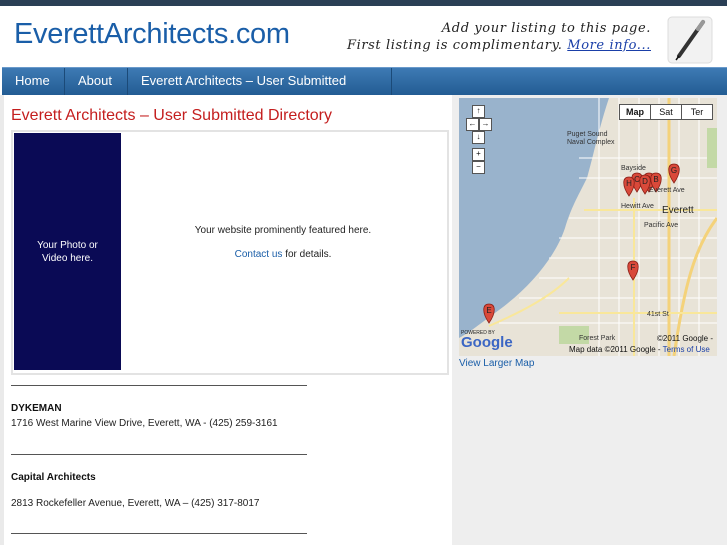 The image size is (727, 545). What do you see at coordinates (678, 210) in the screenshot?
I see `map-label-everett: Everett` at bounding box center [678, 210].